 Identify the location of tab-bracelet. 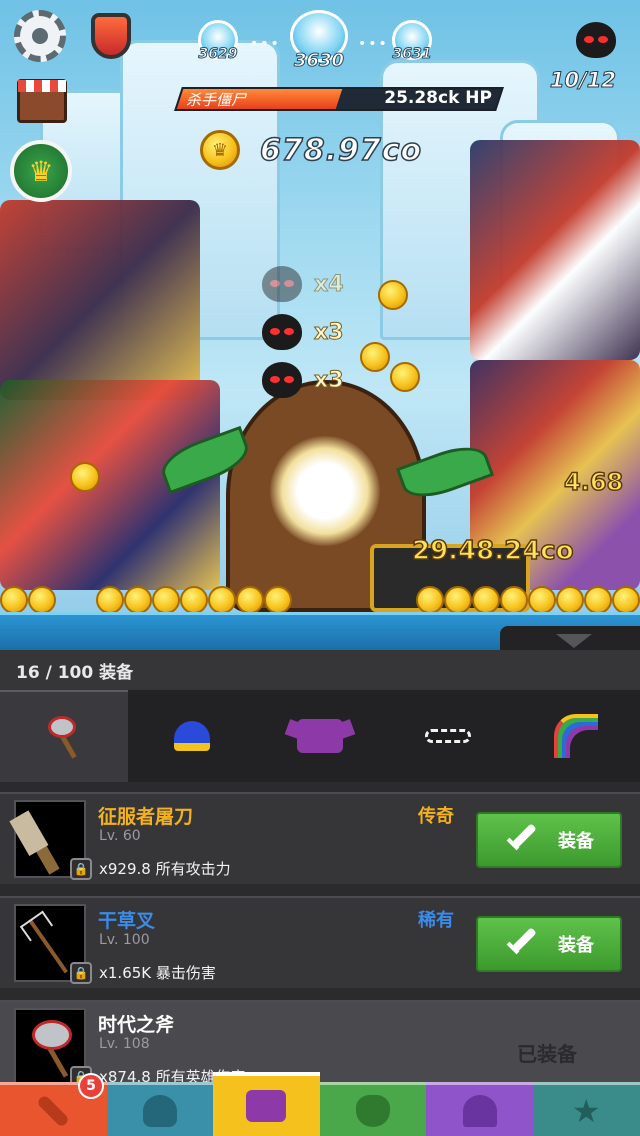
(448, 736).